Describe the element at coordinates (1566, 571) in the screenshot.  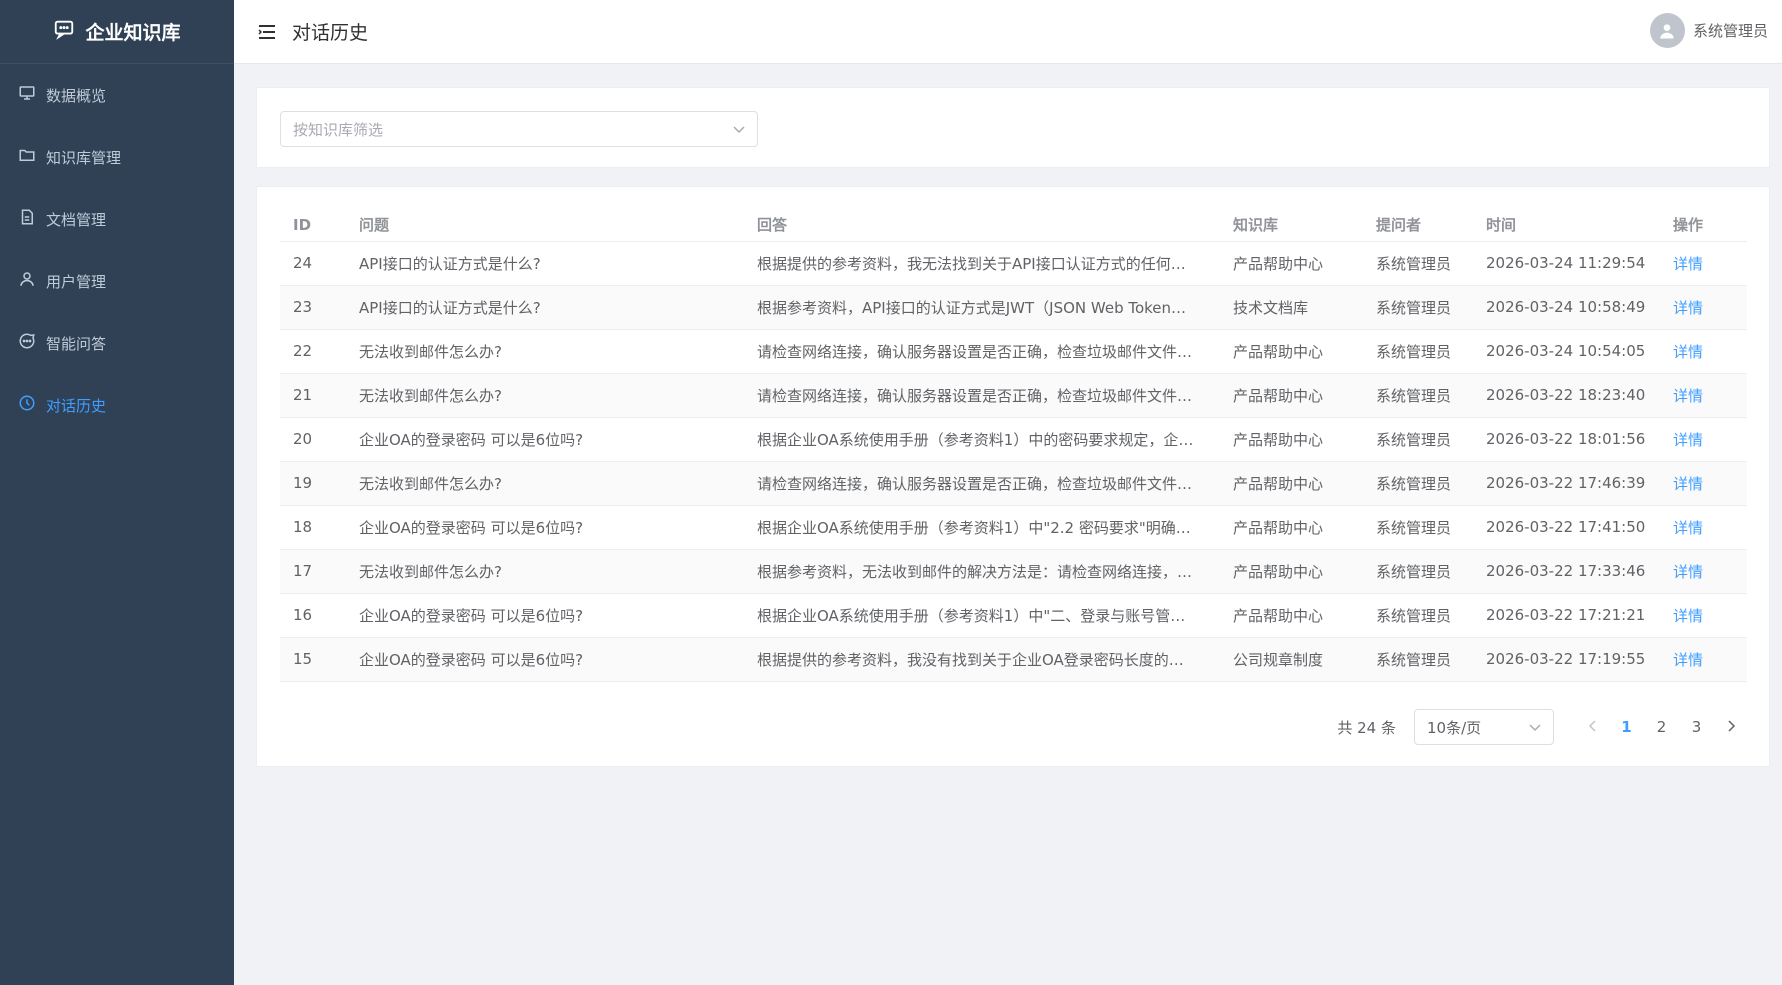
I see `cell-time: 2026-03-22 17:33:46` at that location.